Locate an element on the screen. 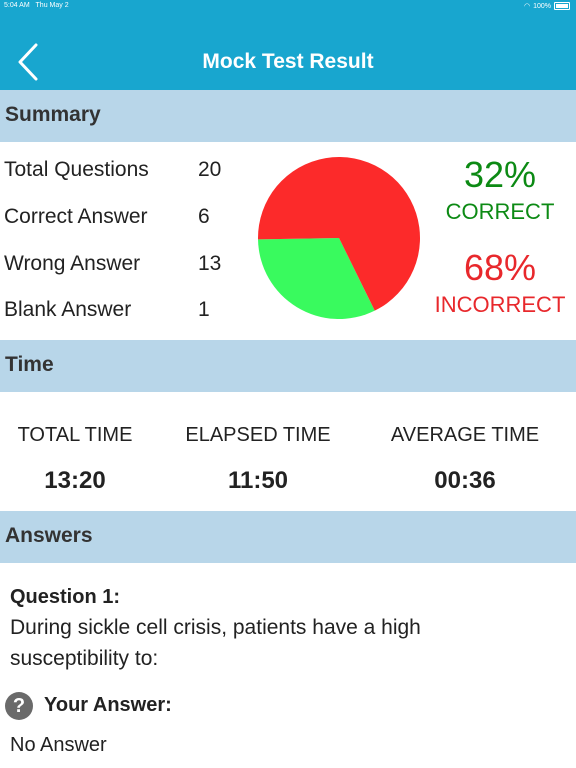 The width and height of the screenshot is (576, 768). time-col-elapsed: ELAPSED TIME 11:50 is located at coordinates (258, 459).